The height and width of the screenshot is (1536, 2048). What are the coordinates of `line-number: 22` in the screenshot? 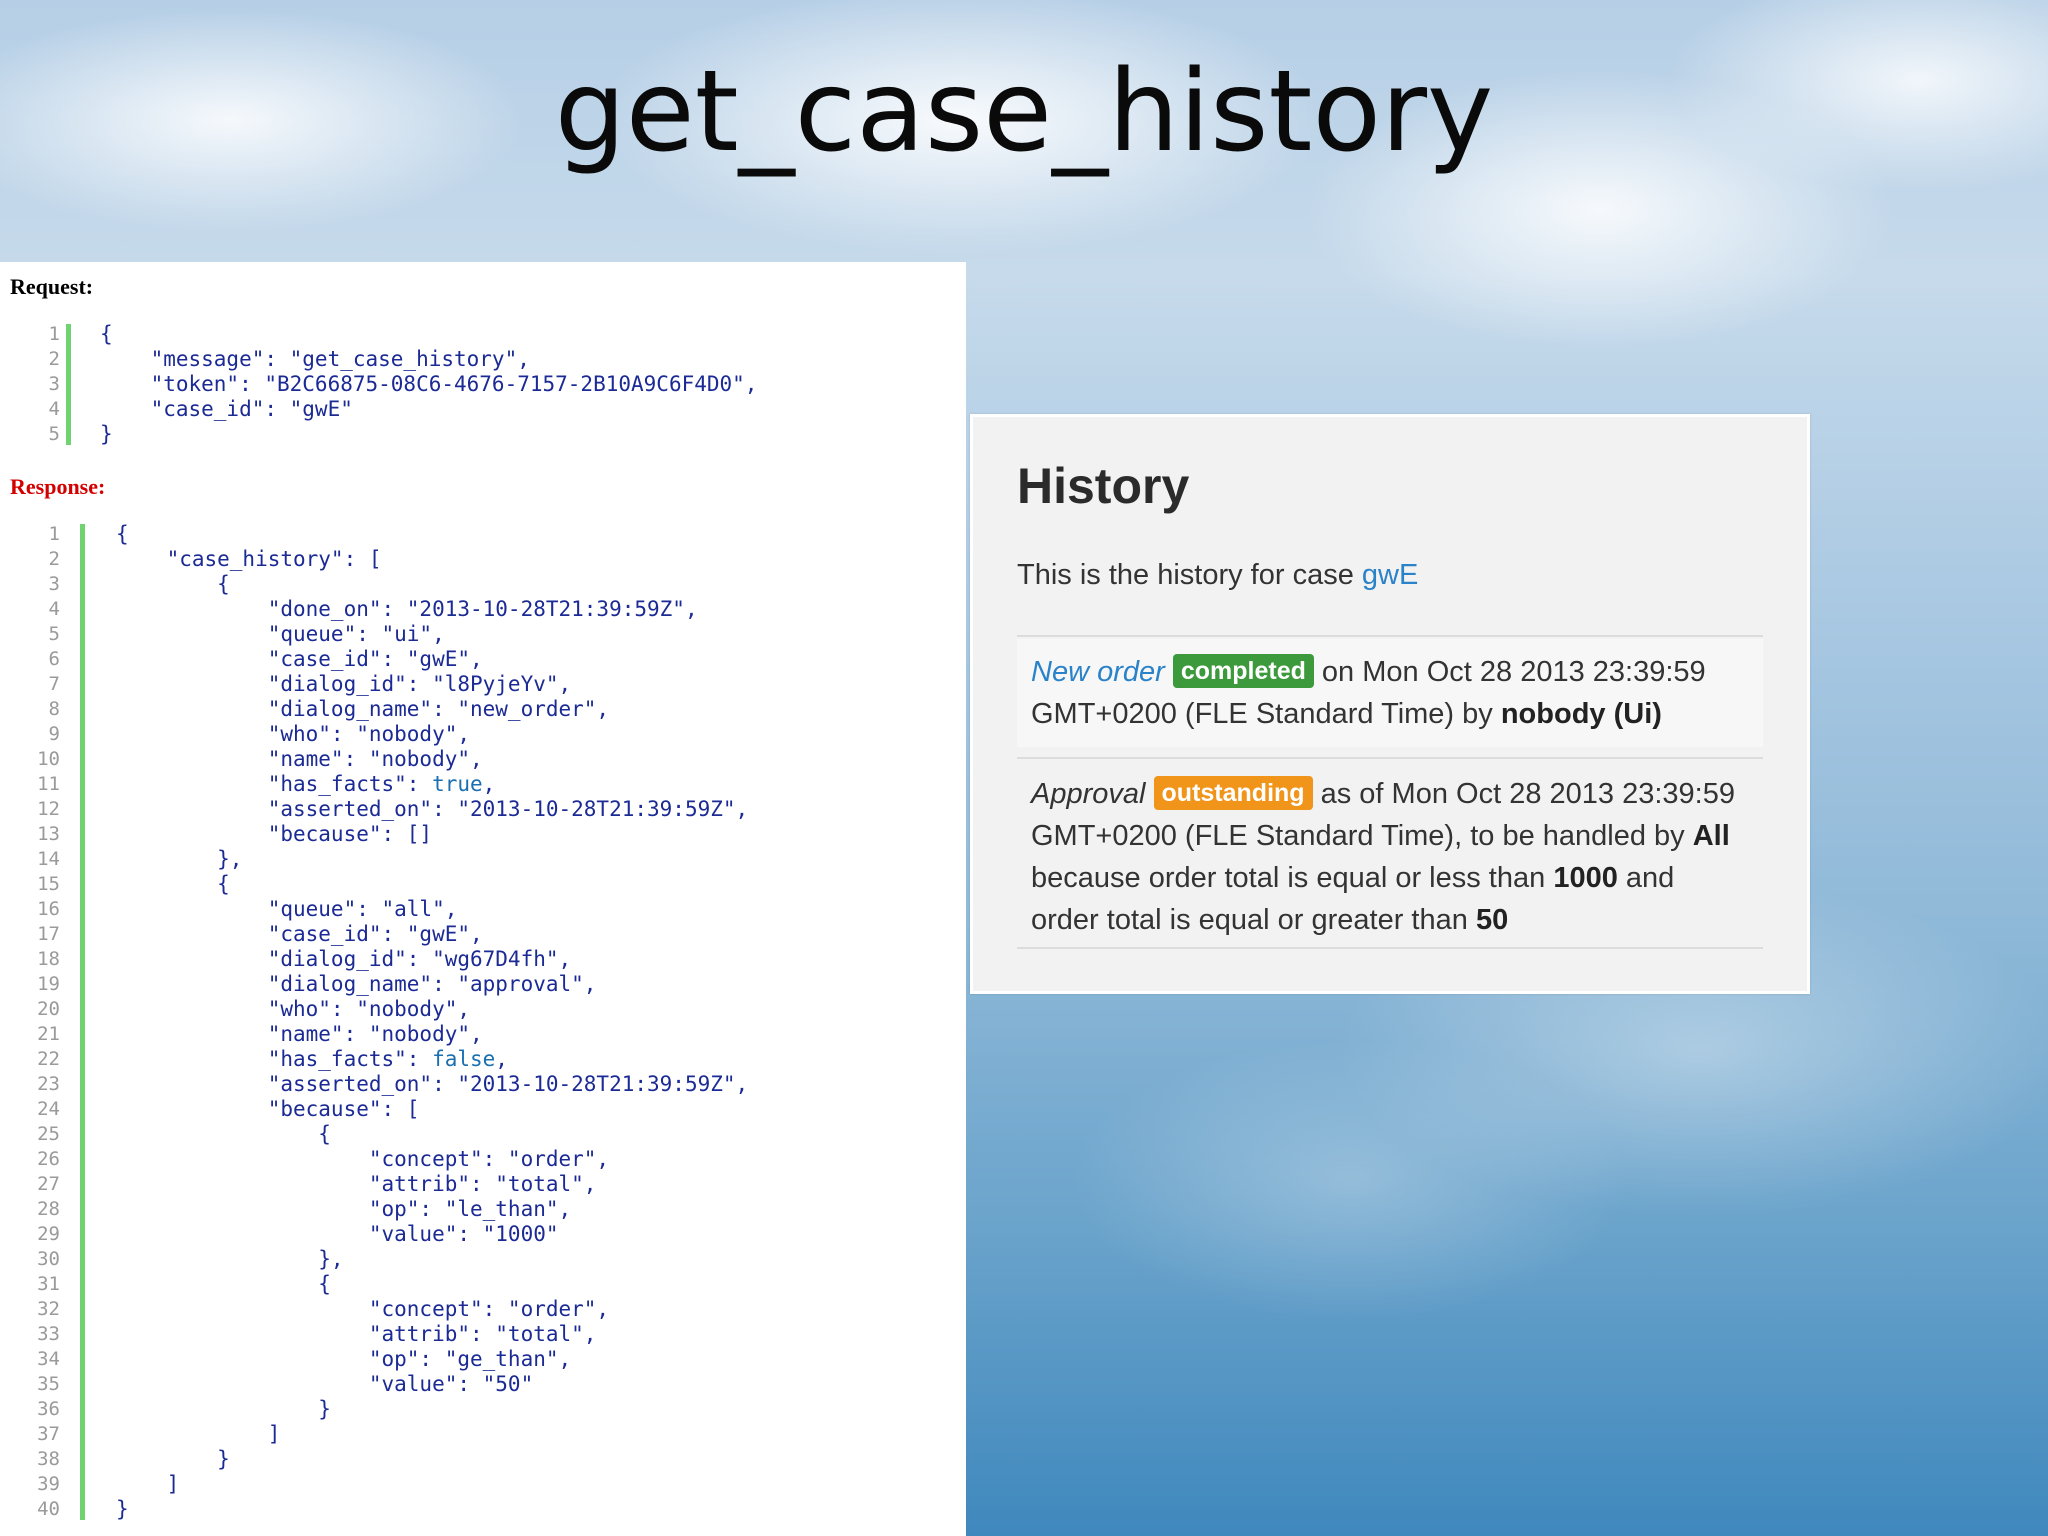 It's located at (48, 1059).